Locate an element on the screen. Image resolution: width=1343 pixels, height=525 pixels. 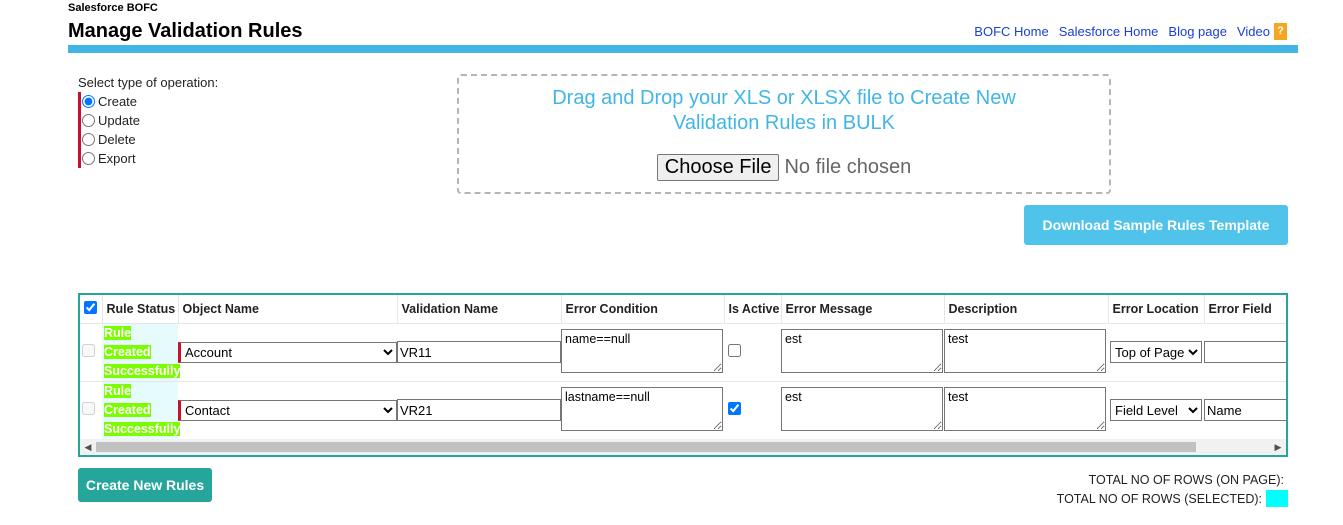
total-selected-label: TOTAL NO OF ROWS (SELECTED): is located at coordinates (1159, 498).